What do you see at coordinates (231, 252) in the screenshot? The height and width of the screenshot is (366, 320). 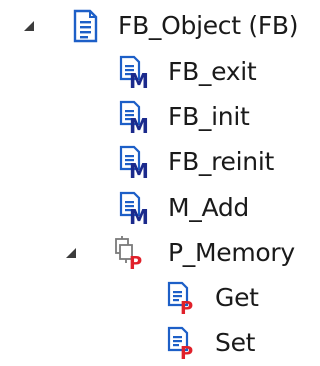 I see `tree-node-label: P_Memory` at bounding box center [231, 252].